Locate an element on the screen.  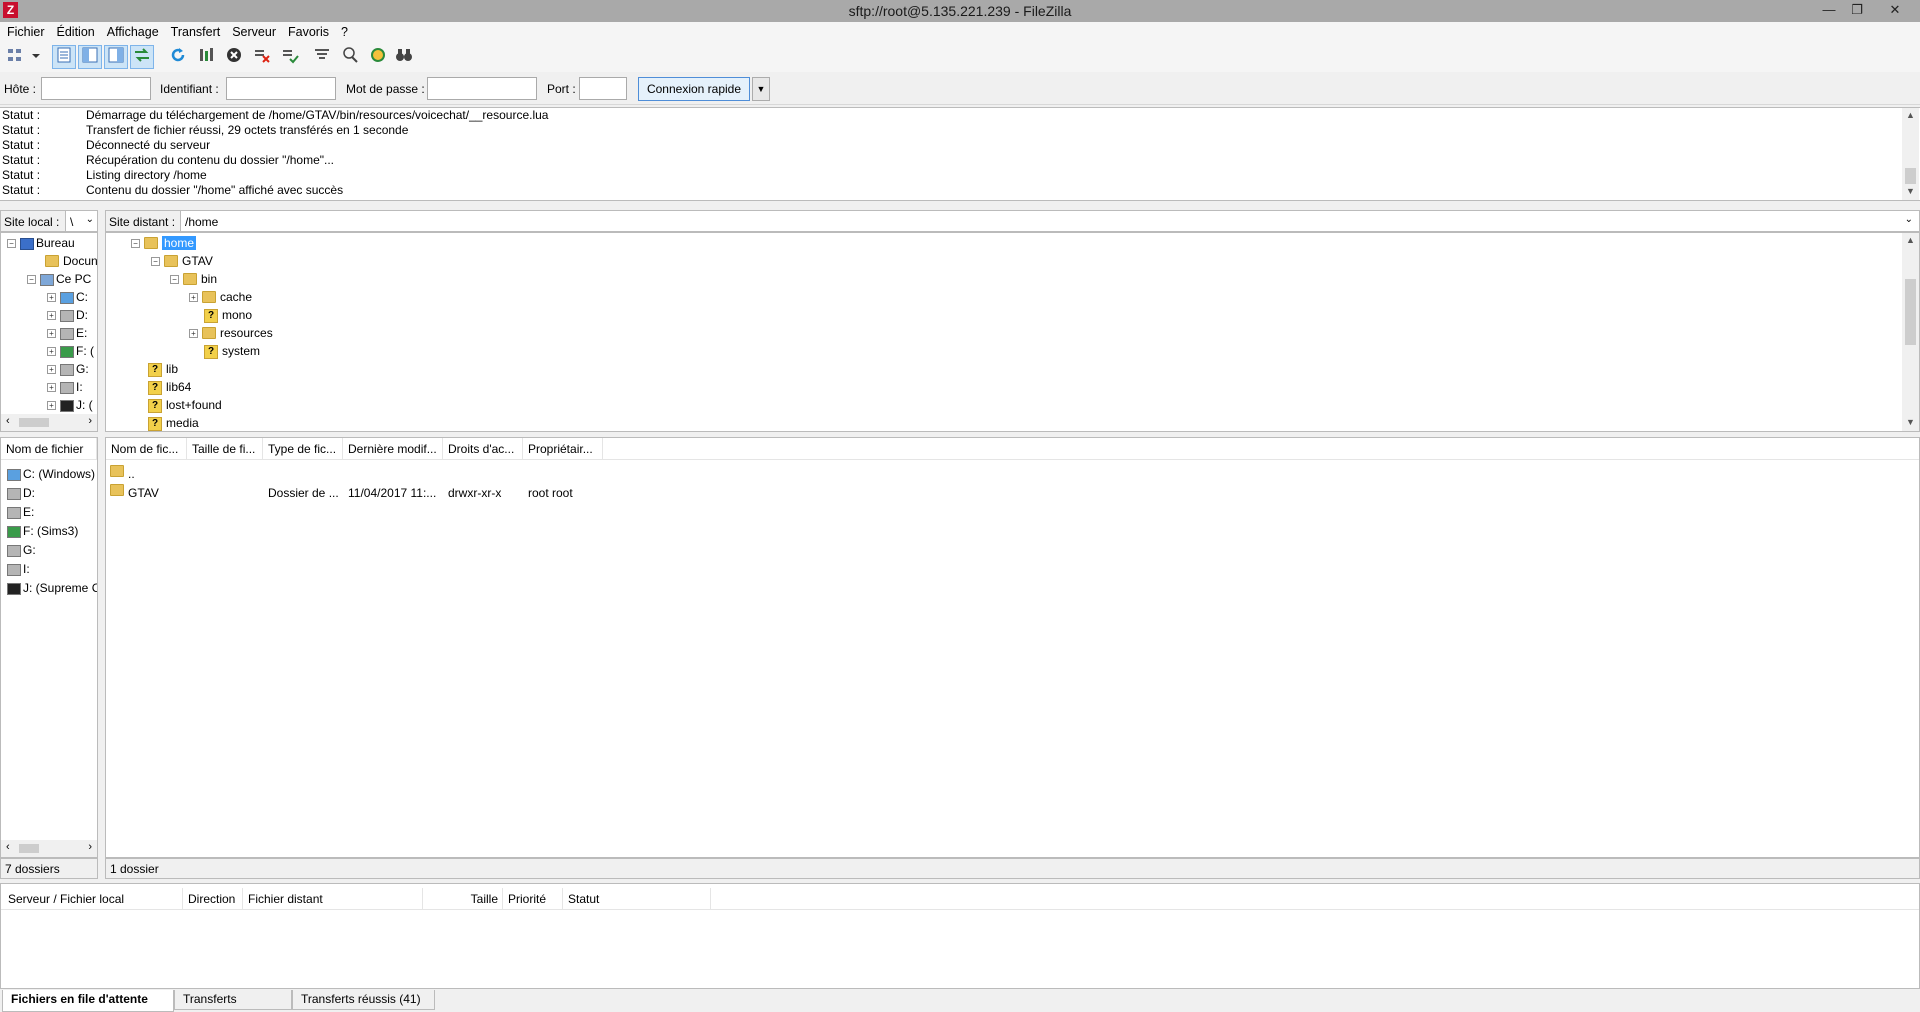
menu-fichier: Fichier is located at coordinates (25, 30).